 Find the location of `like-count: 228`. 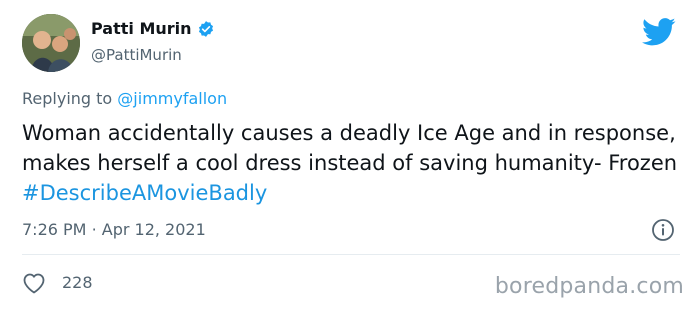

like-count: 228 is located at coordinates (77, 282).